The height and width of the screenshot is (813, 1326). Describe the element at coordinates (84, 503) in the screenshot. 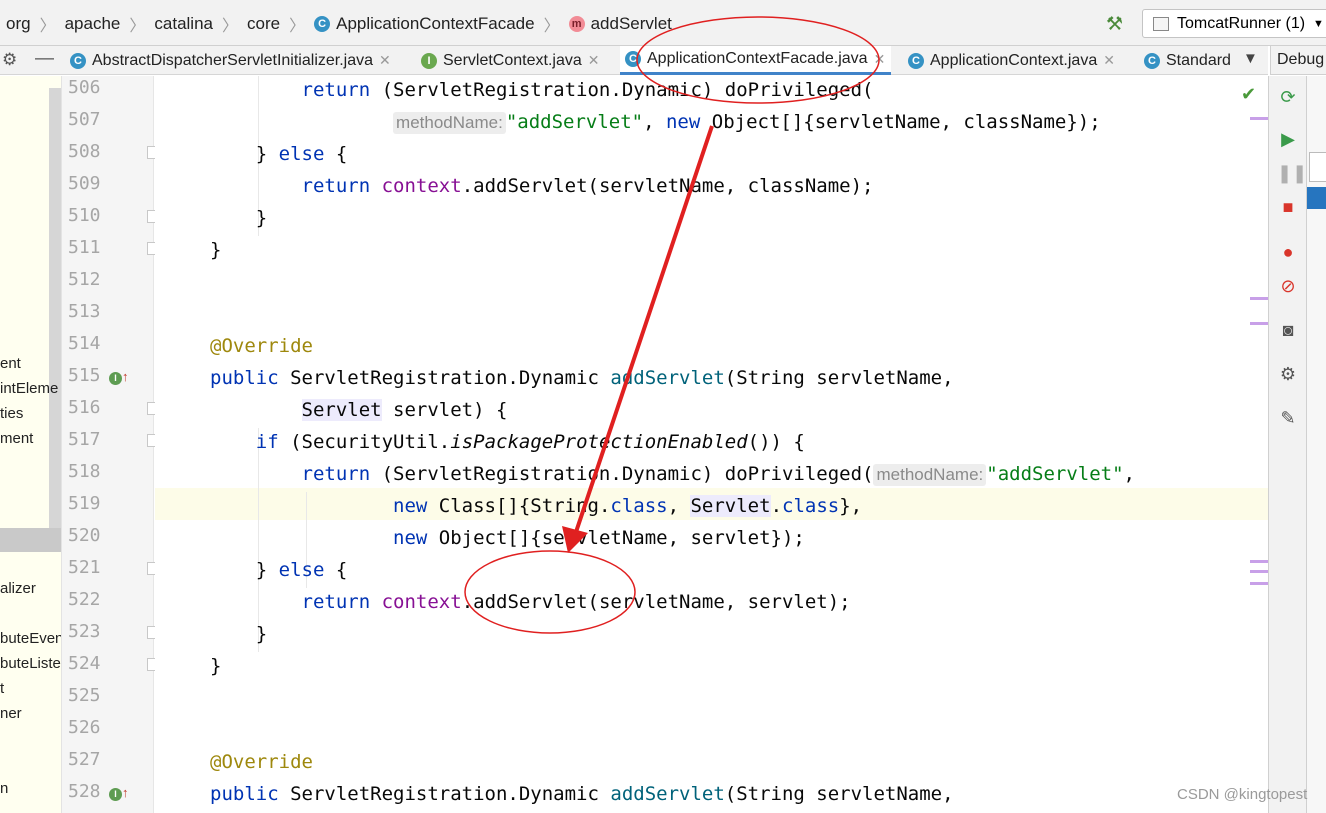

I see `line-number: 519` at that location.